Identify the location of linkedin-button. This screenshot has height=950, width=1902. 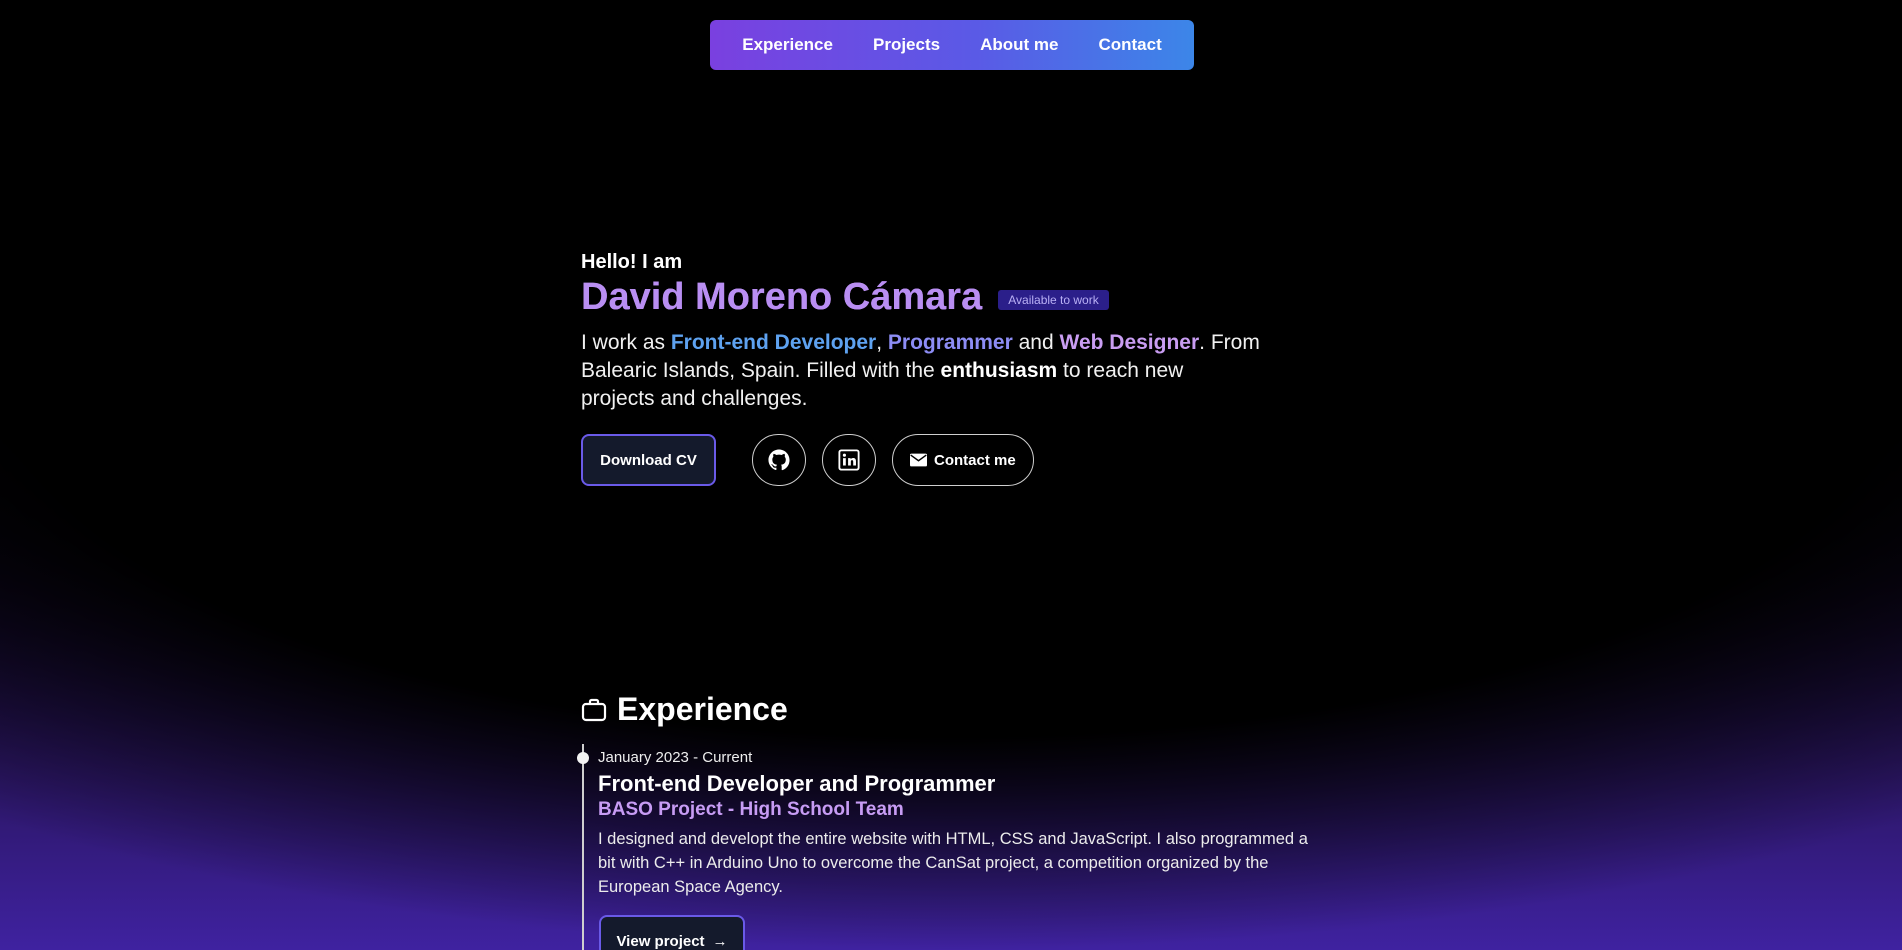
(849, 460).